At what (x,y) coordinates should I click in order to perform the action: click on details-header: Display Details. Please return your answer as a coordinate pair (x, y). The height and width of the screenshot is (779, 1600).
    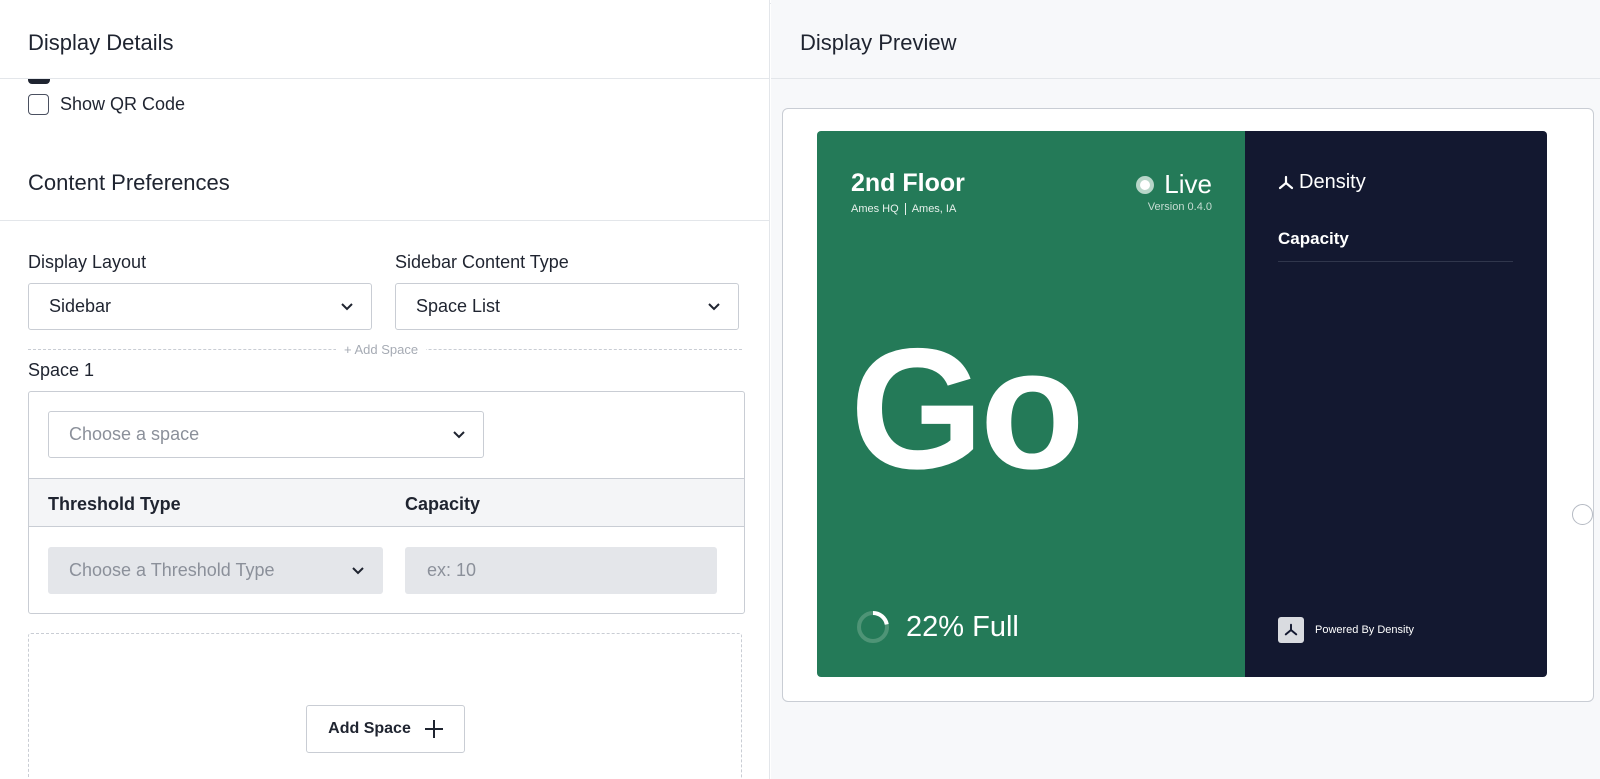
    Looking at the image, I should click on (384, 41).